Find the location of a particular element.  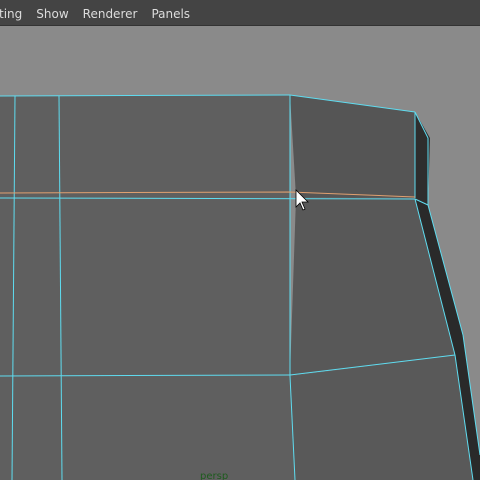

menu-lighting-shading: ting is located at coordinates (14, 14).